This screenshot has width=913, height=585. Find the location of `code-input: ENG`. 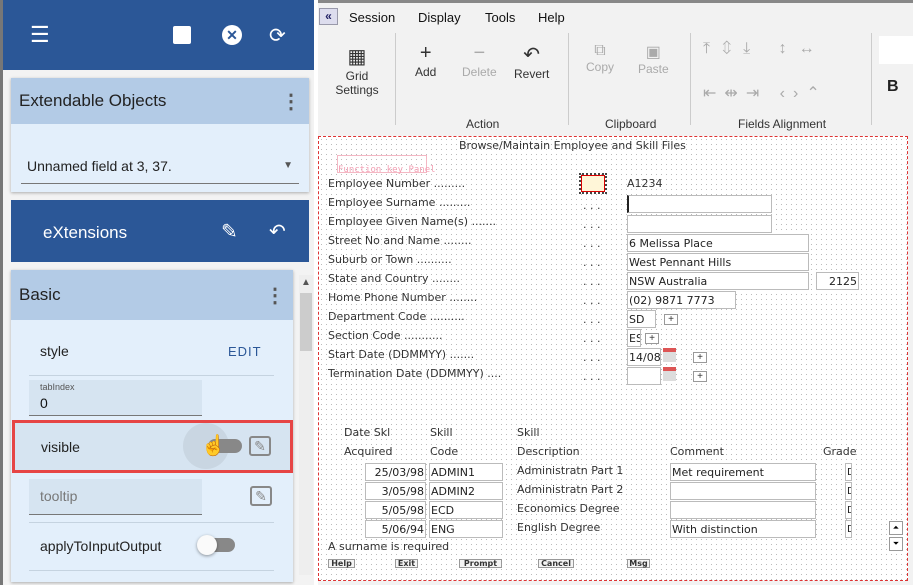

code-input: ENG is located at coordinates (466, 529).